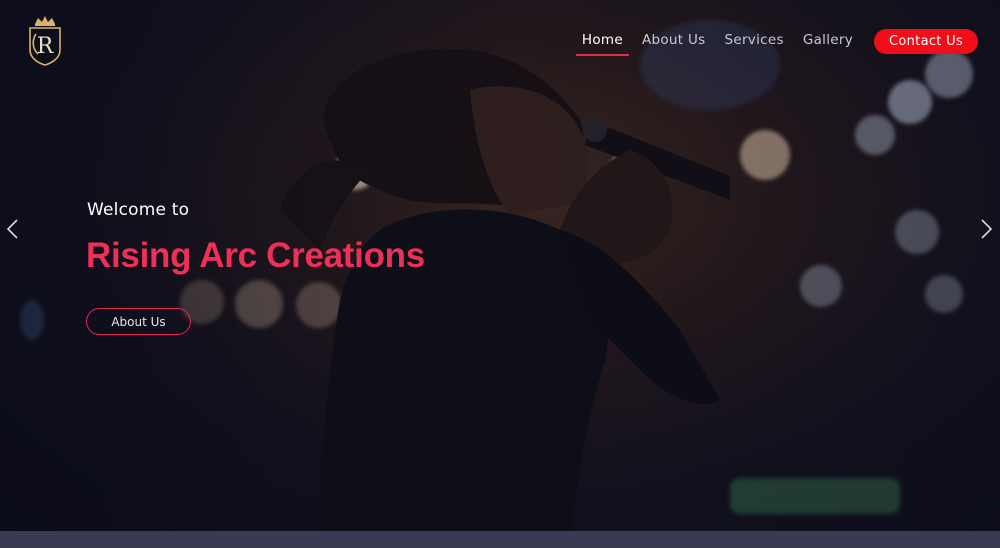 The height and width of the screenshot is (548, 1000). I want to click on bottom-section-edge, so click(500, 539).